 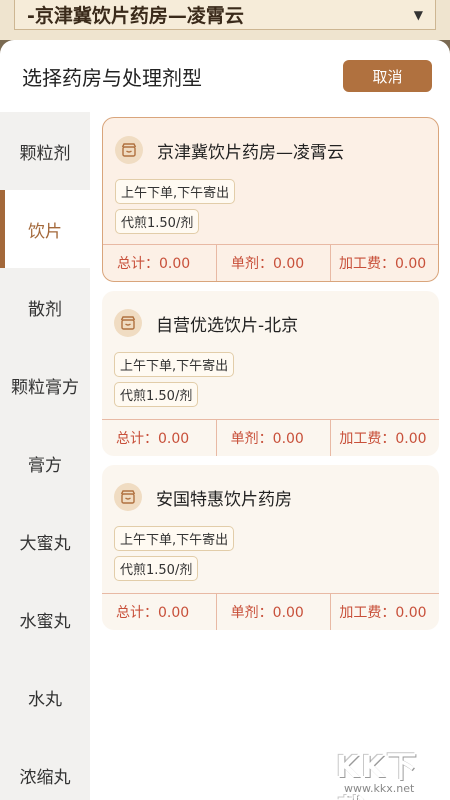 I want to click on nav-item-label: 饮片, so click(x=45, y=231).